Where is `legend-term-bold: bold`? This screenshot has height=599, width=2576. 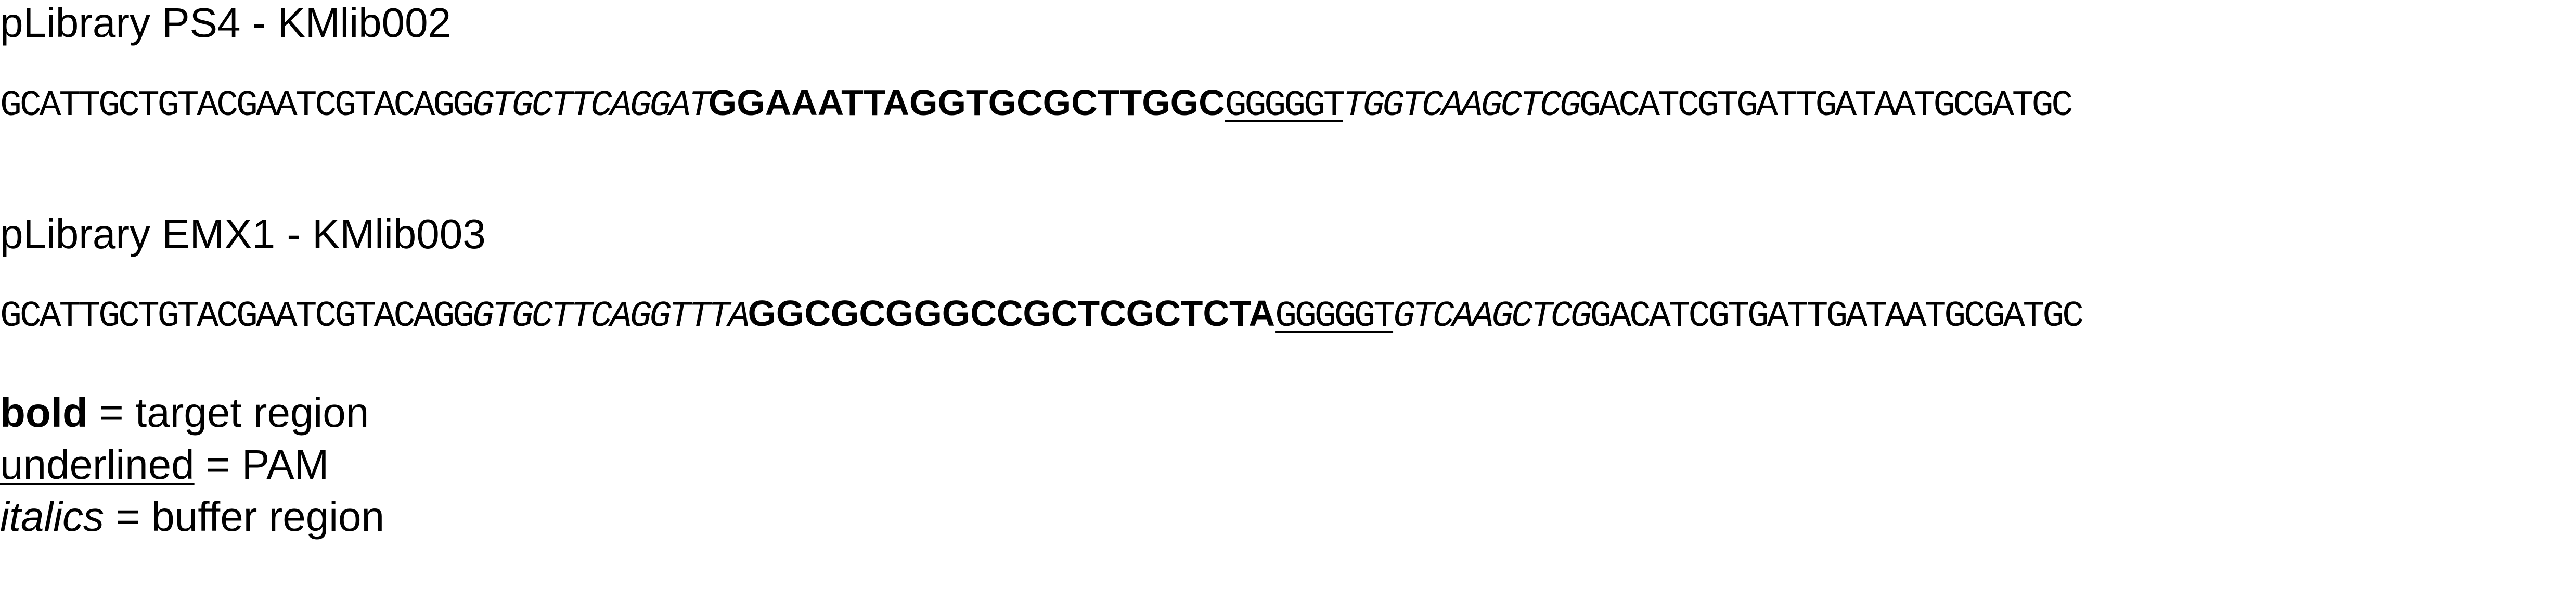
legend-term-bold: bold is located at coordinates (44, 413).